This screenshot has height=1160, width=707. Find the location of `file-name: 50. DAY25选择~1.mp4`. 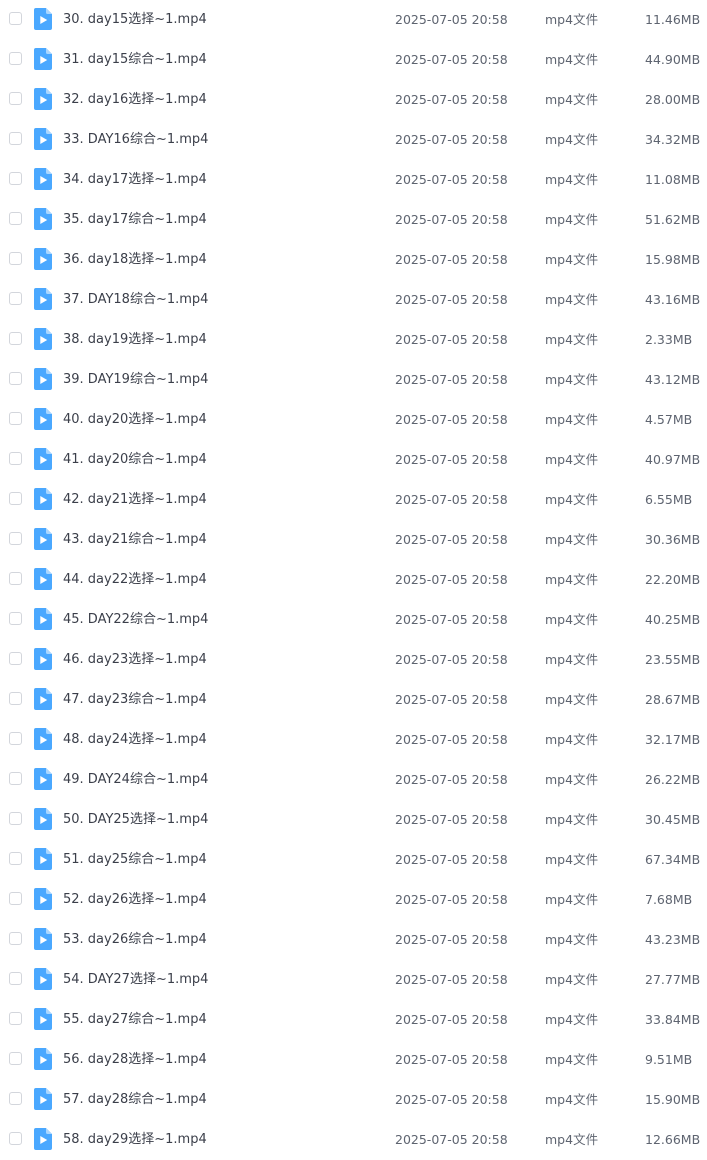

file-name: 50. DAY25选择~1.mp4 is located at coordinates (135, 819).